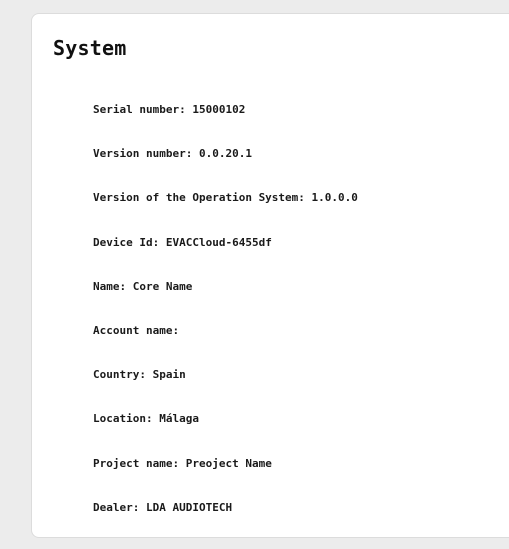 This screenshot has width=509, height=549. I want to click on project-name-row: Project name: Preoject Name, so click(225, 479).